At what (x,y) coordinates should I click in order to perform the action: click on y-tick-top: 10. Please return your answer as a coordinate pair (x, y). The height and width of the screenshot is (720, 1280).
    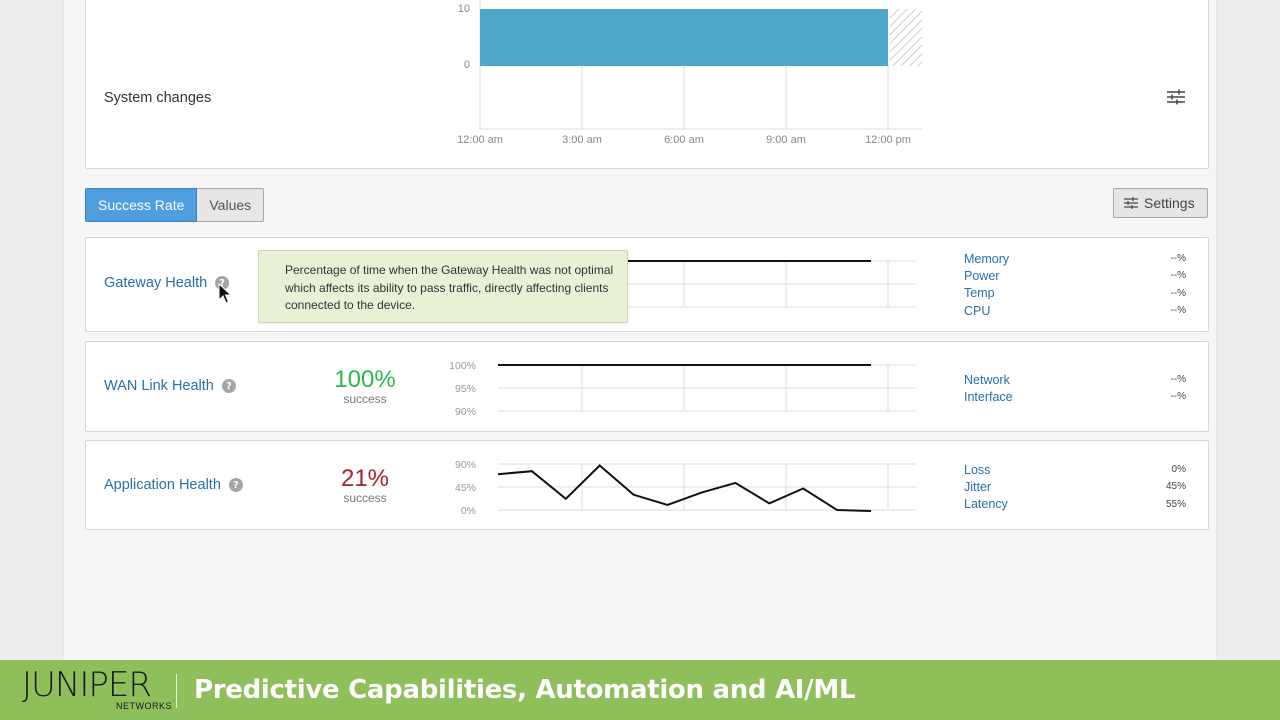
    Looking at the image, I should click on (464, 9).